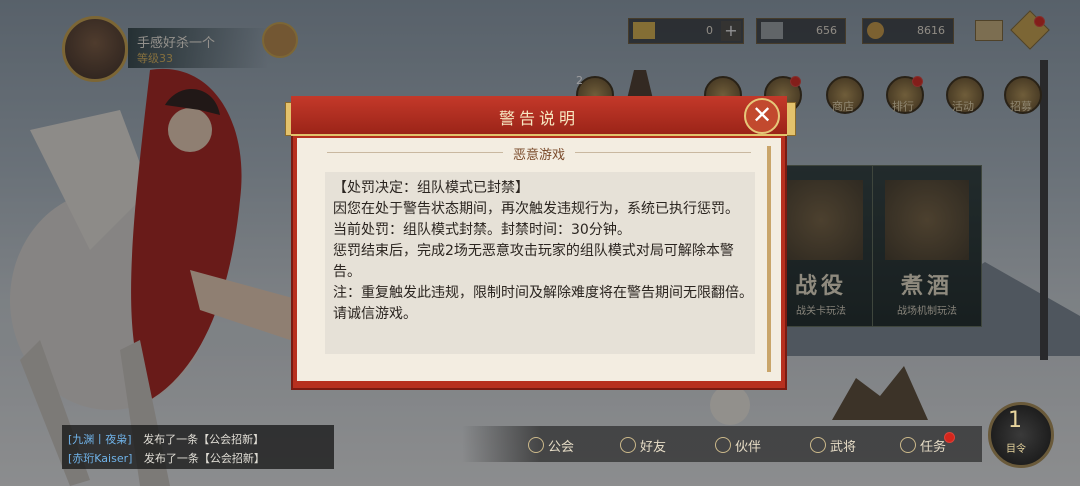 The width and height of the screenshot is (1080, 486). Describe the element at coordinates (543, 303) in the screenshot. I see `penalty-note: 注：重复触发此违规，限制时间及解除难度将在警告期间无限翻倍。请诚信游戏。` at that location.